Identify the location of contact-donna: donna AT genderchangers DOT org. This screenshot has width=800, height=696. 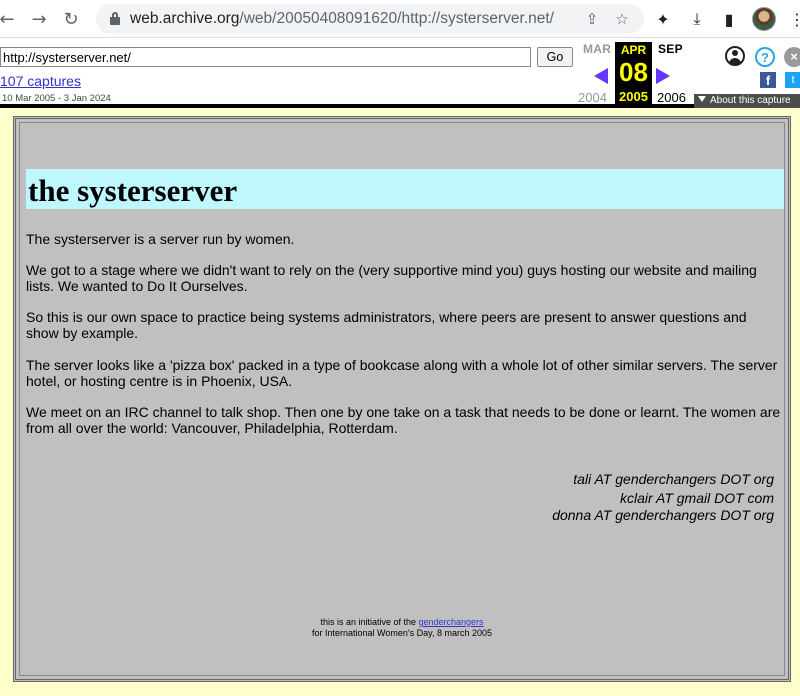
(663, 515).